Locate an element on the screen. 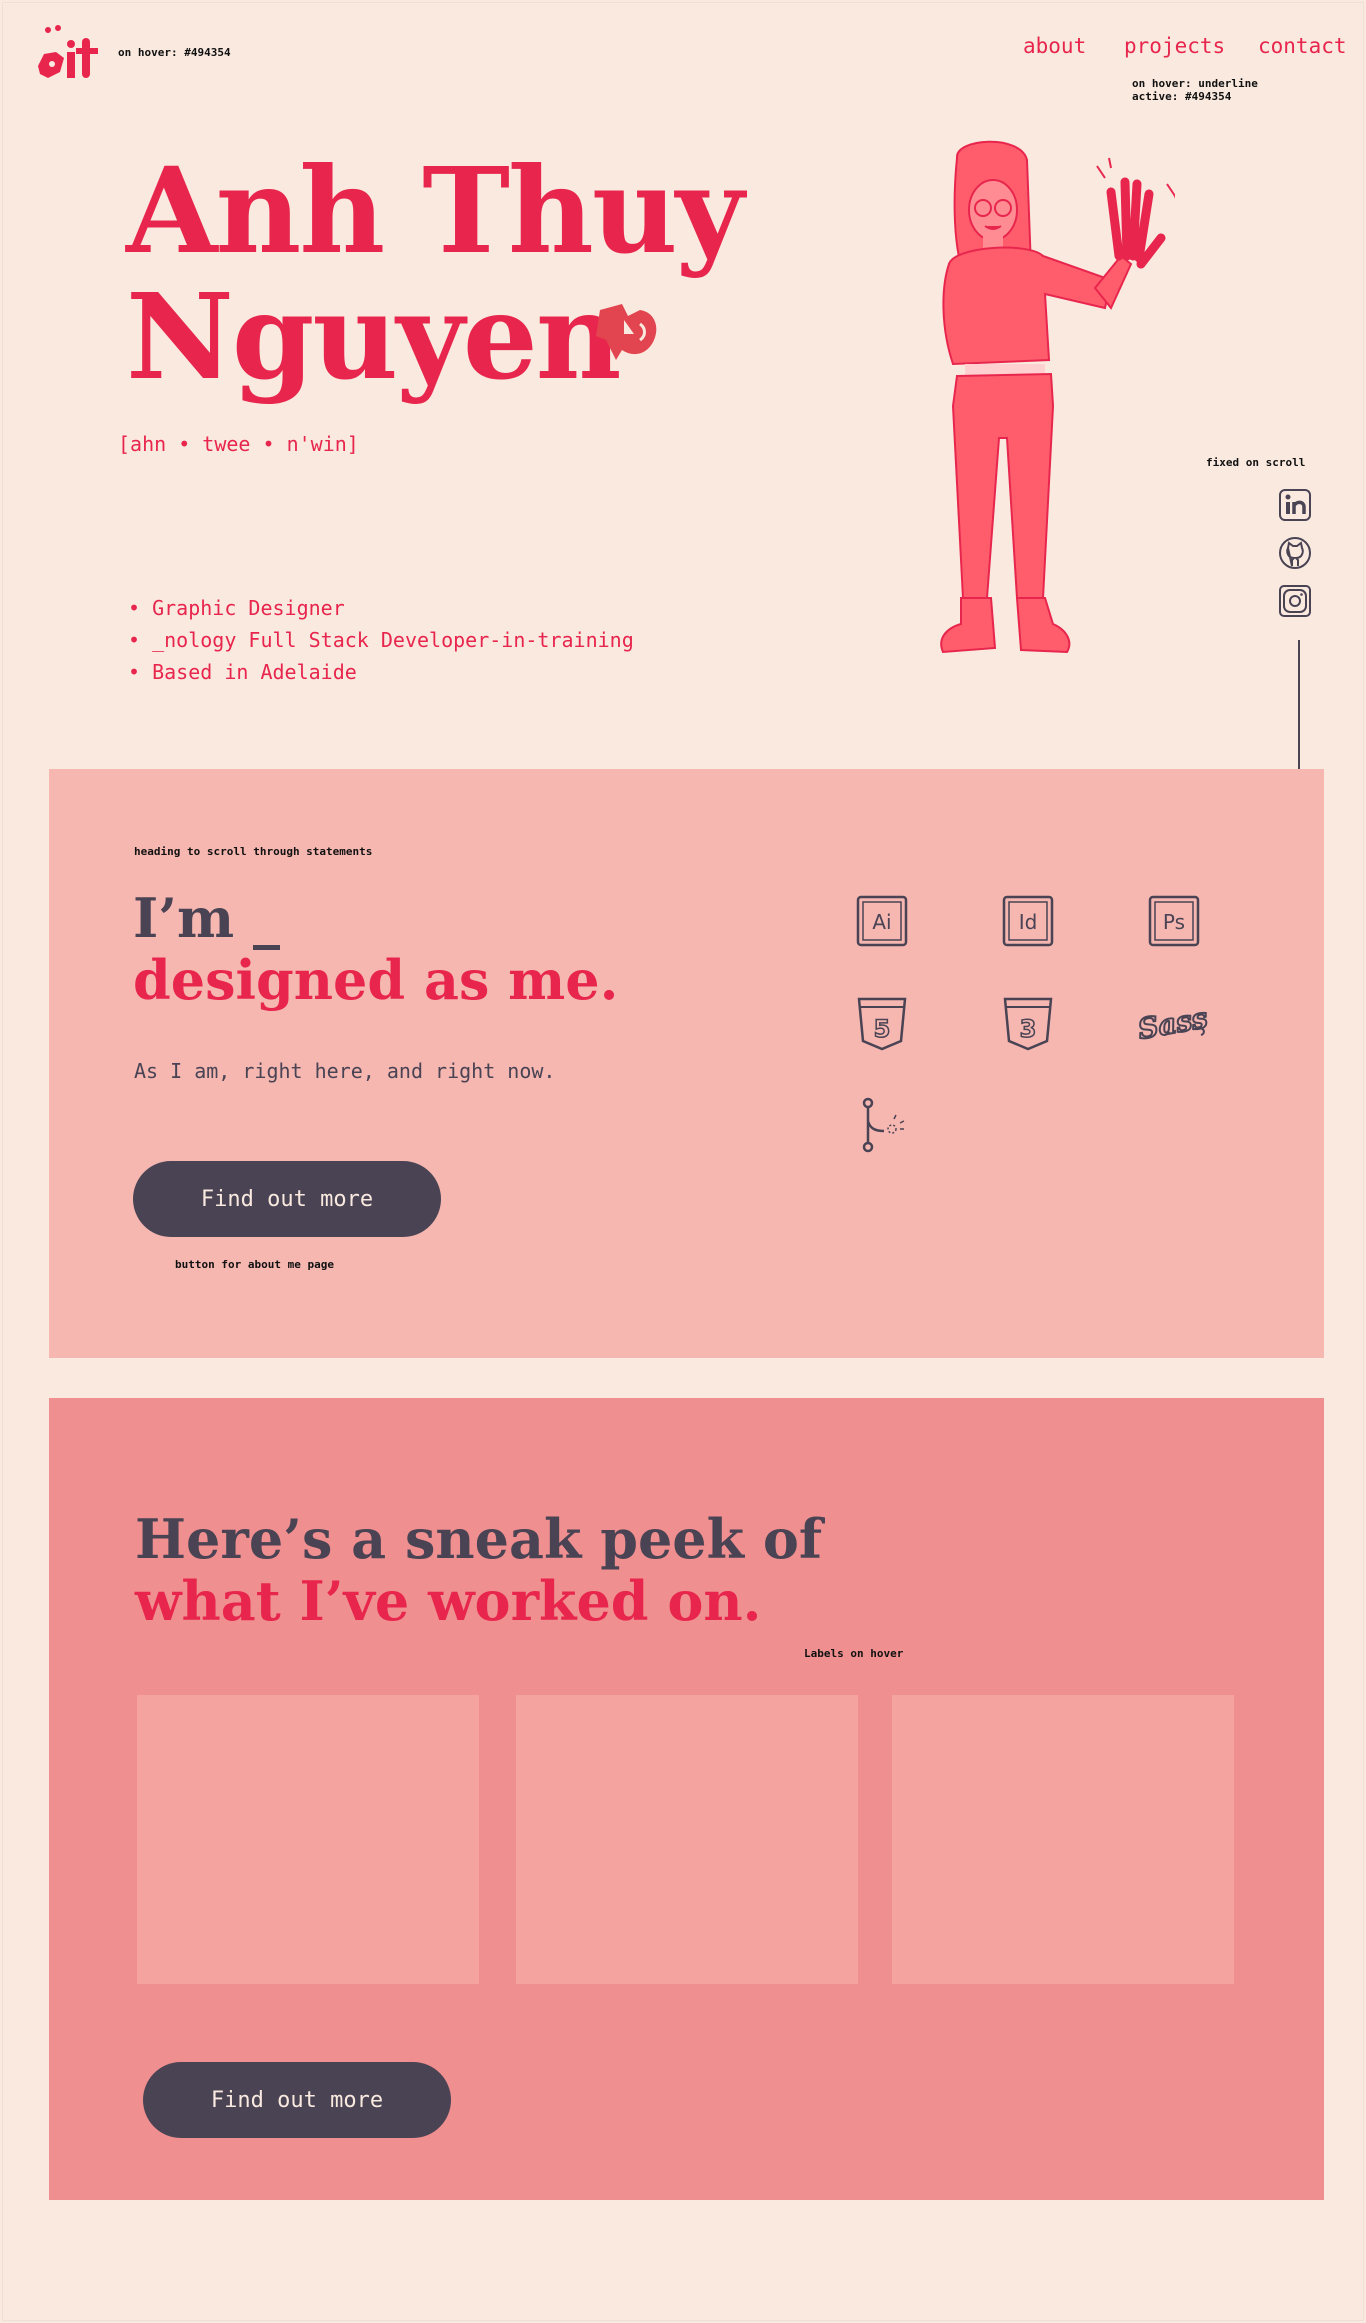 The image size is (1366, 2323). github-icon is located at coordinates (1295, 553).